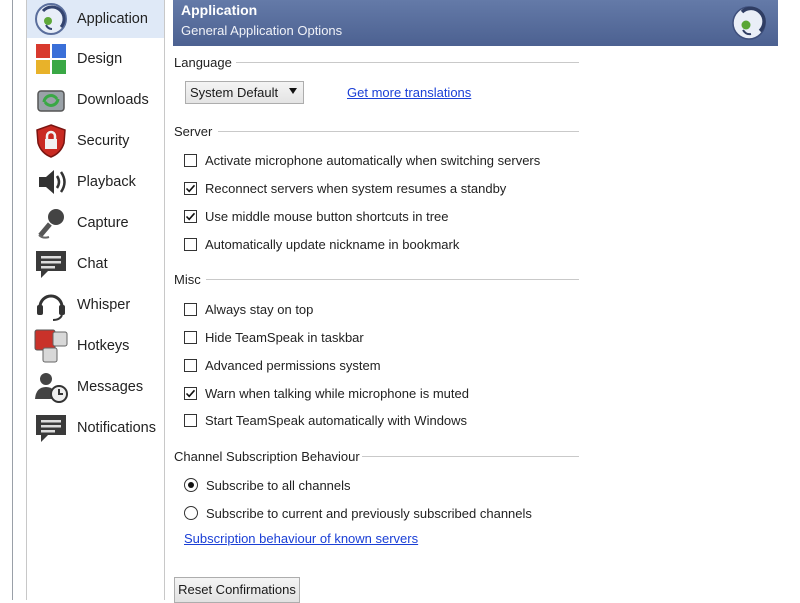 The image size is (800, 603). Describe the element at coordinates (106, 182) in the screenshot. I see `sidebar-item-label: Playback` at that location.